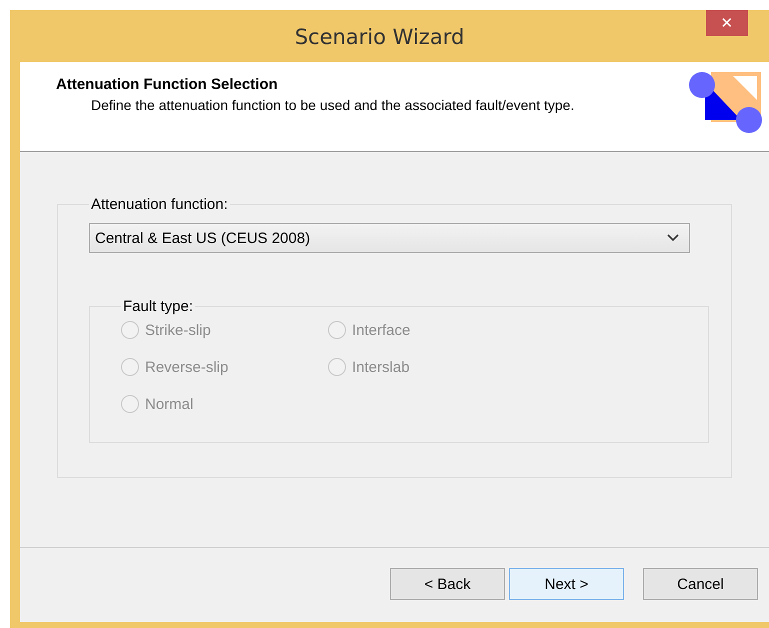  I want to click on page-title: Attenuation Function Selection, so click(167, 84).